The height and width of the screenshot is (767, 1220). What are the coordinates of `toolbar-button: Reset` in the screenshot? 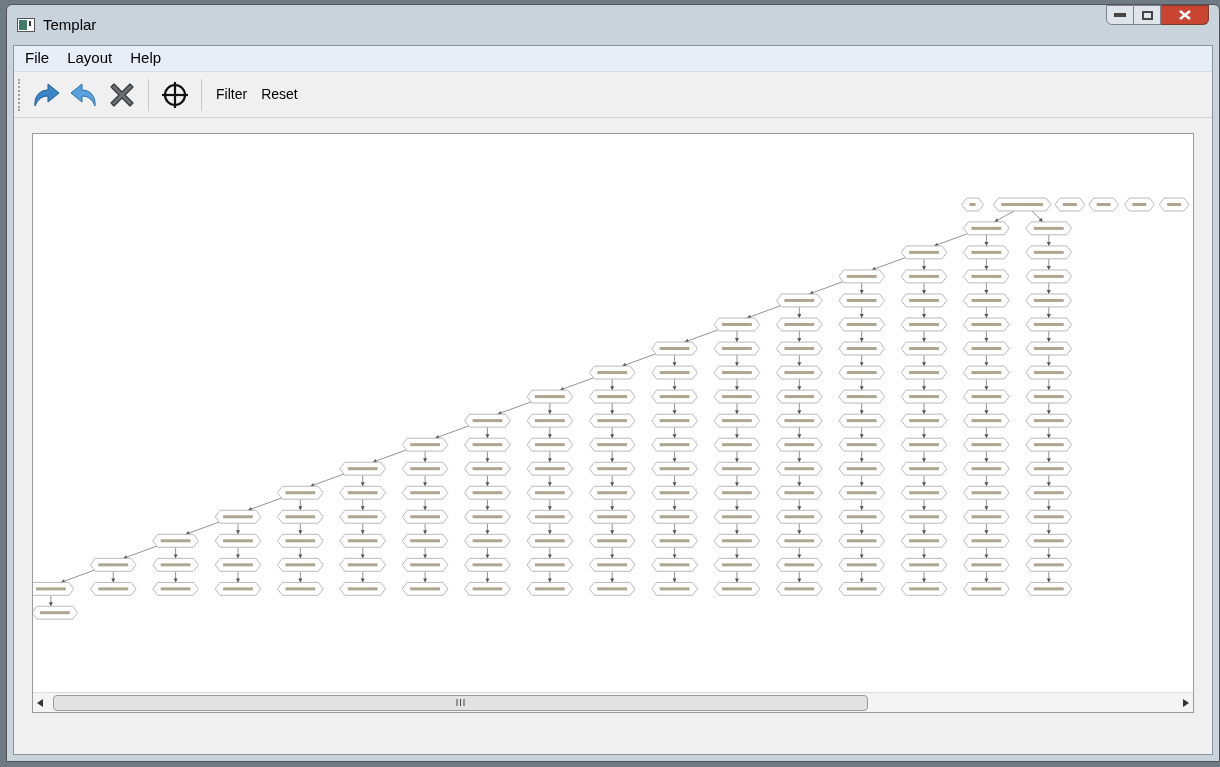 It's located at (279, 94).